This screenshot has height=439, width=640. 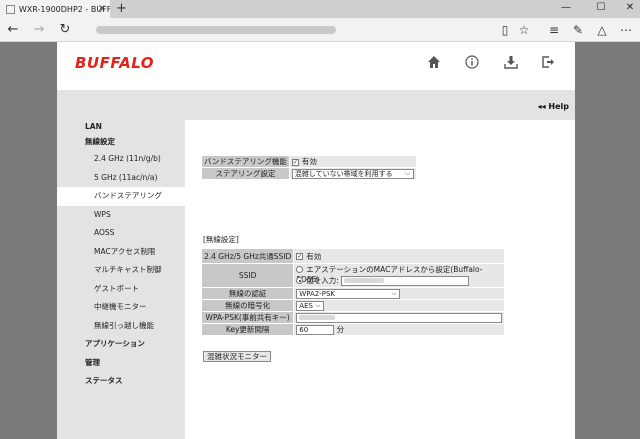 I want to click on common-ssid-value: 有効, so click(x=314, y=256).